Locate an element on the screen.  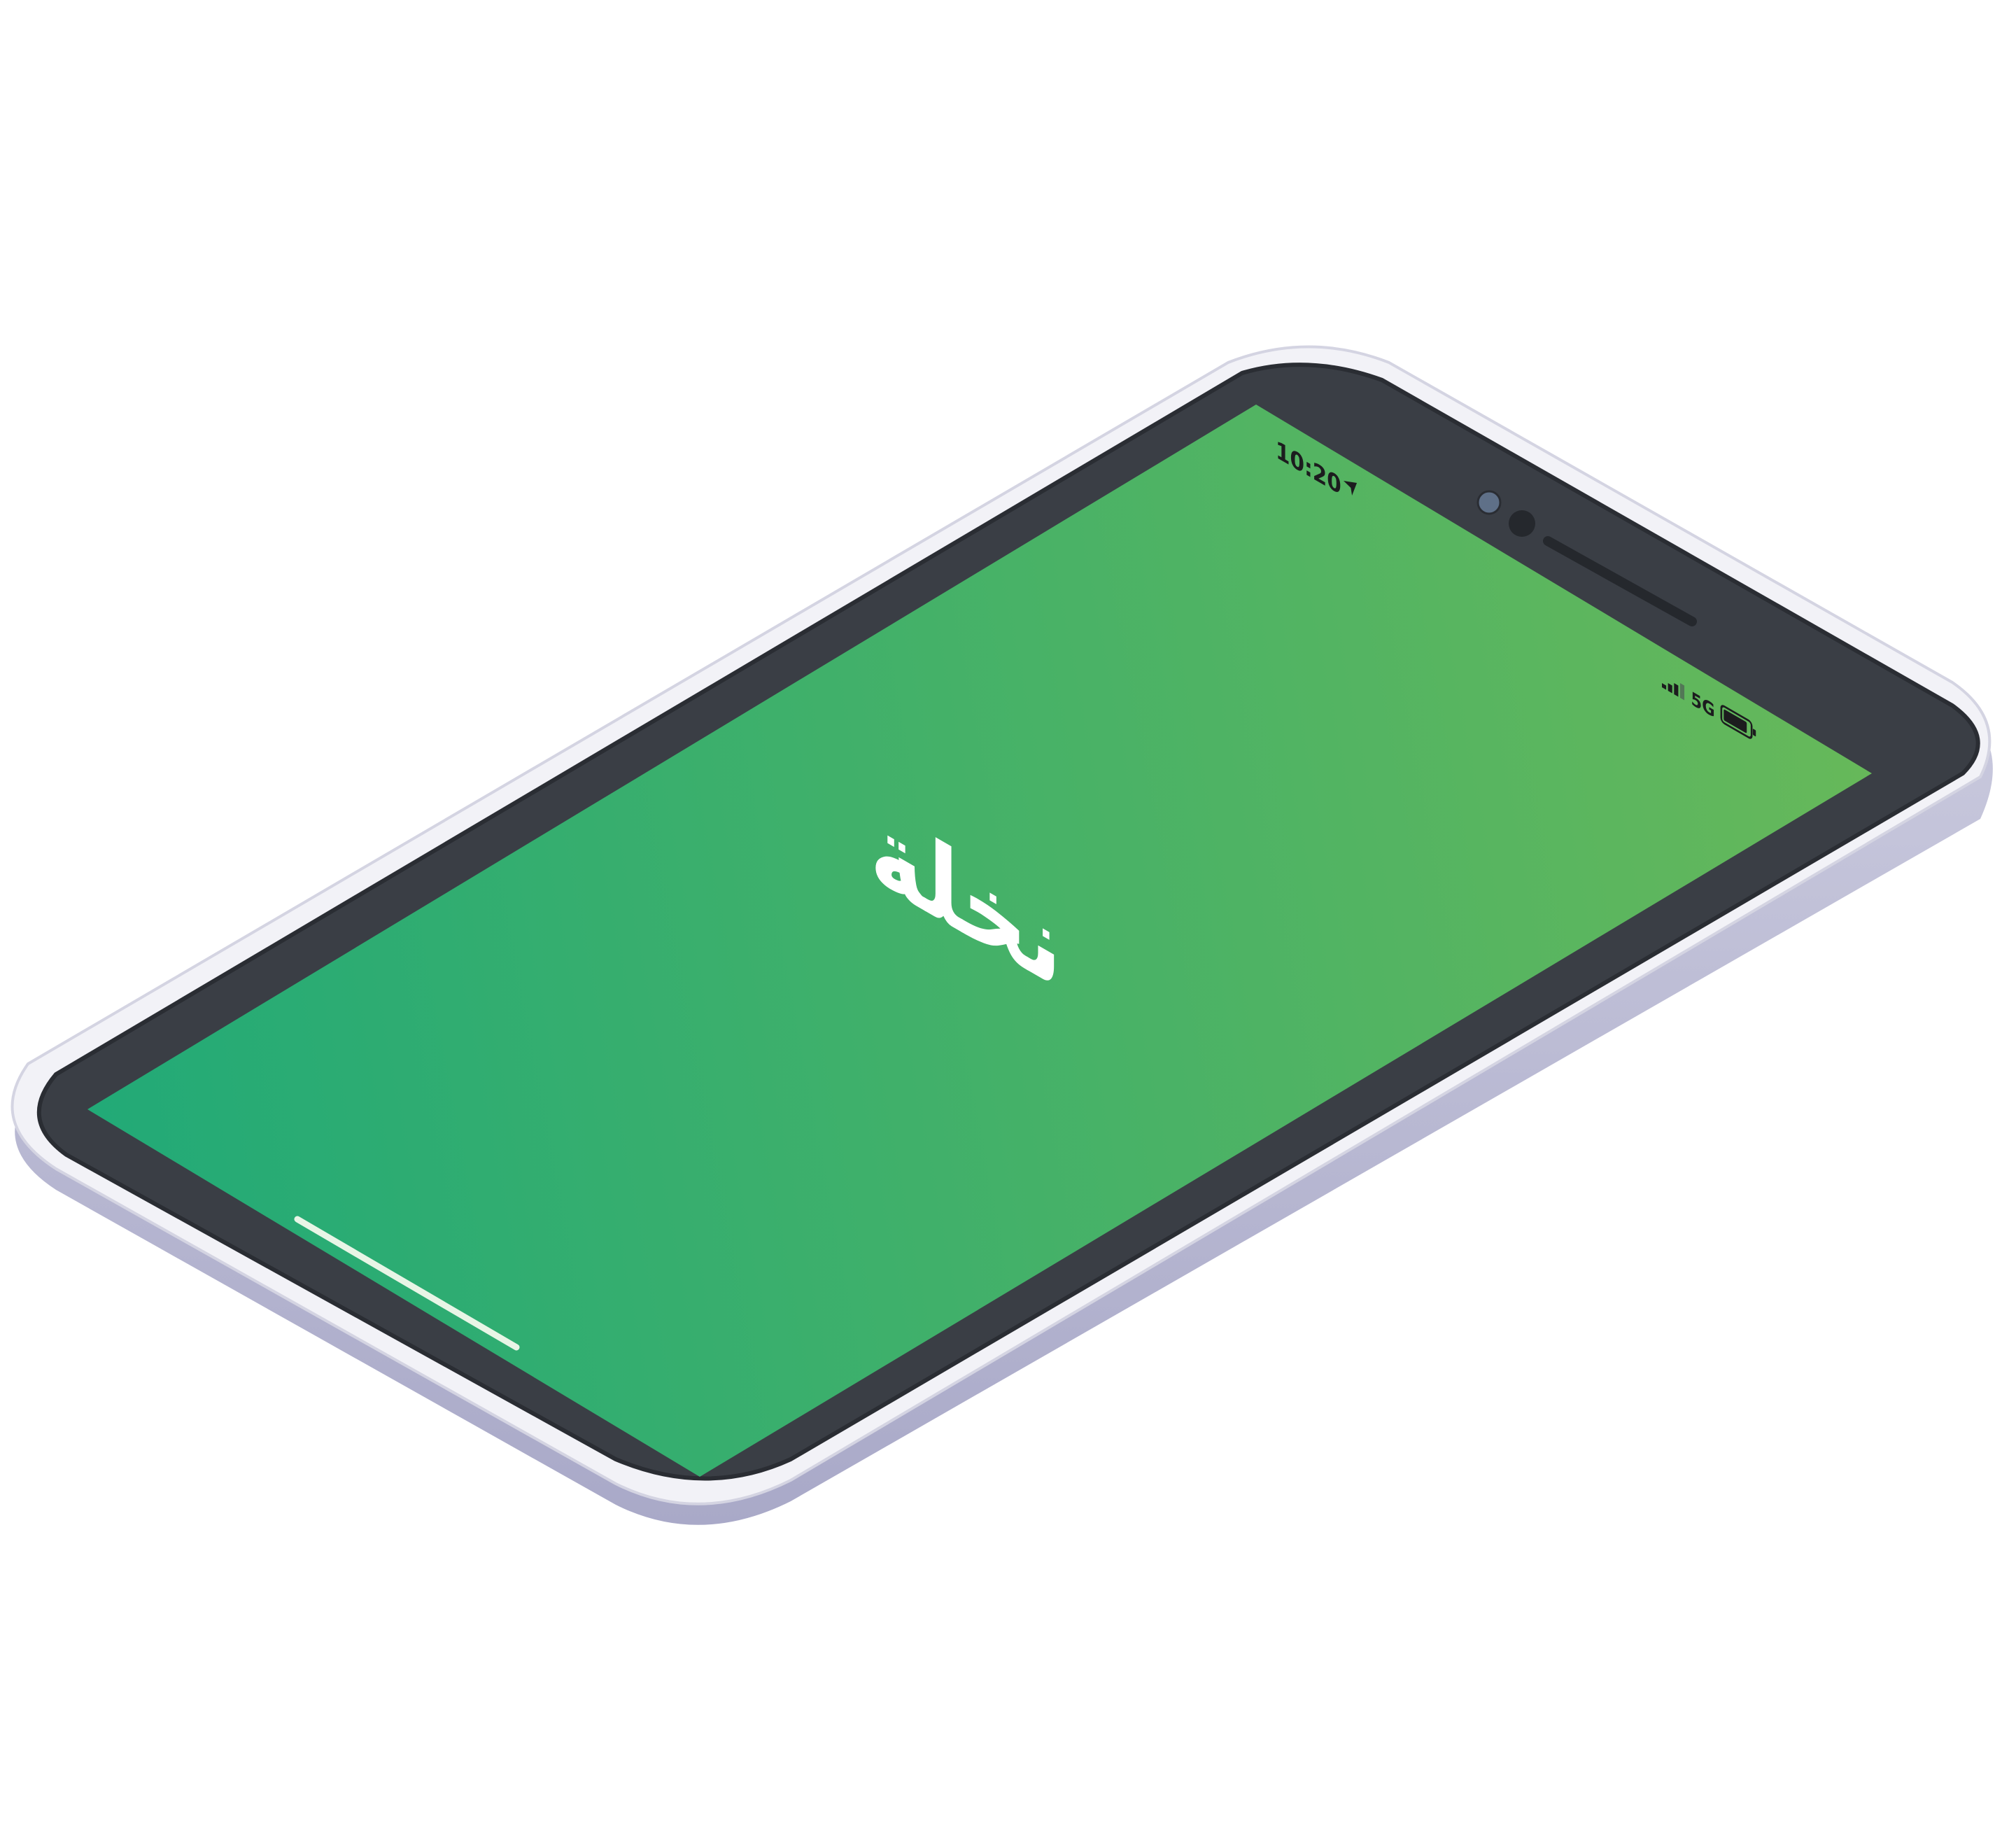
front-camera-icon is located at coordinates (1489, 502).